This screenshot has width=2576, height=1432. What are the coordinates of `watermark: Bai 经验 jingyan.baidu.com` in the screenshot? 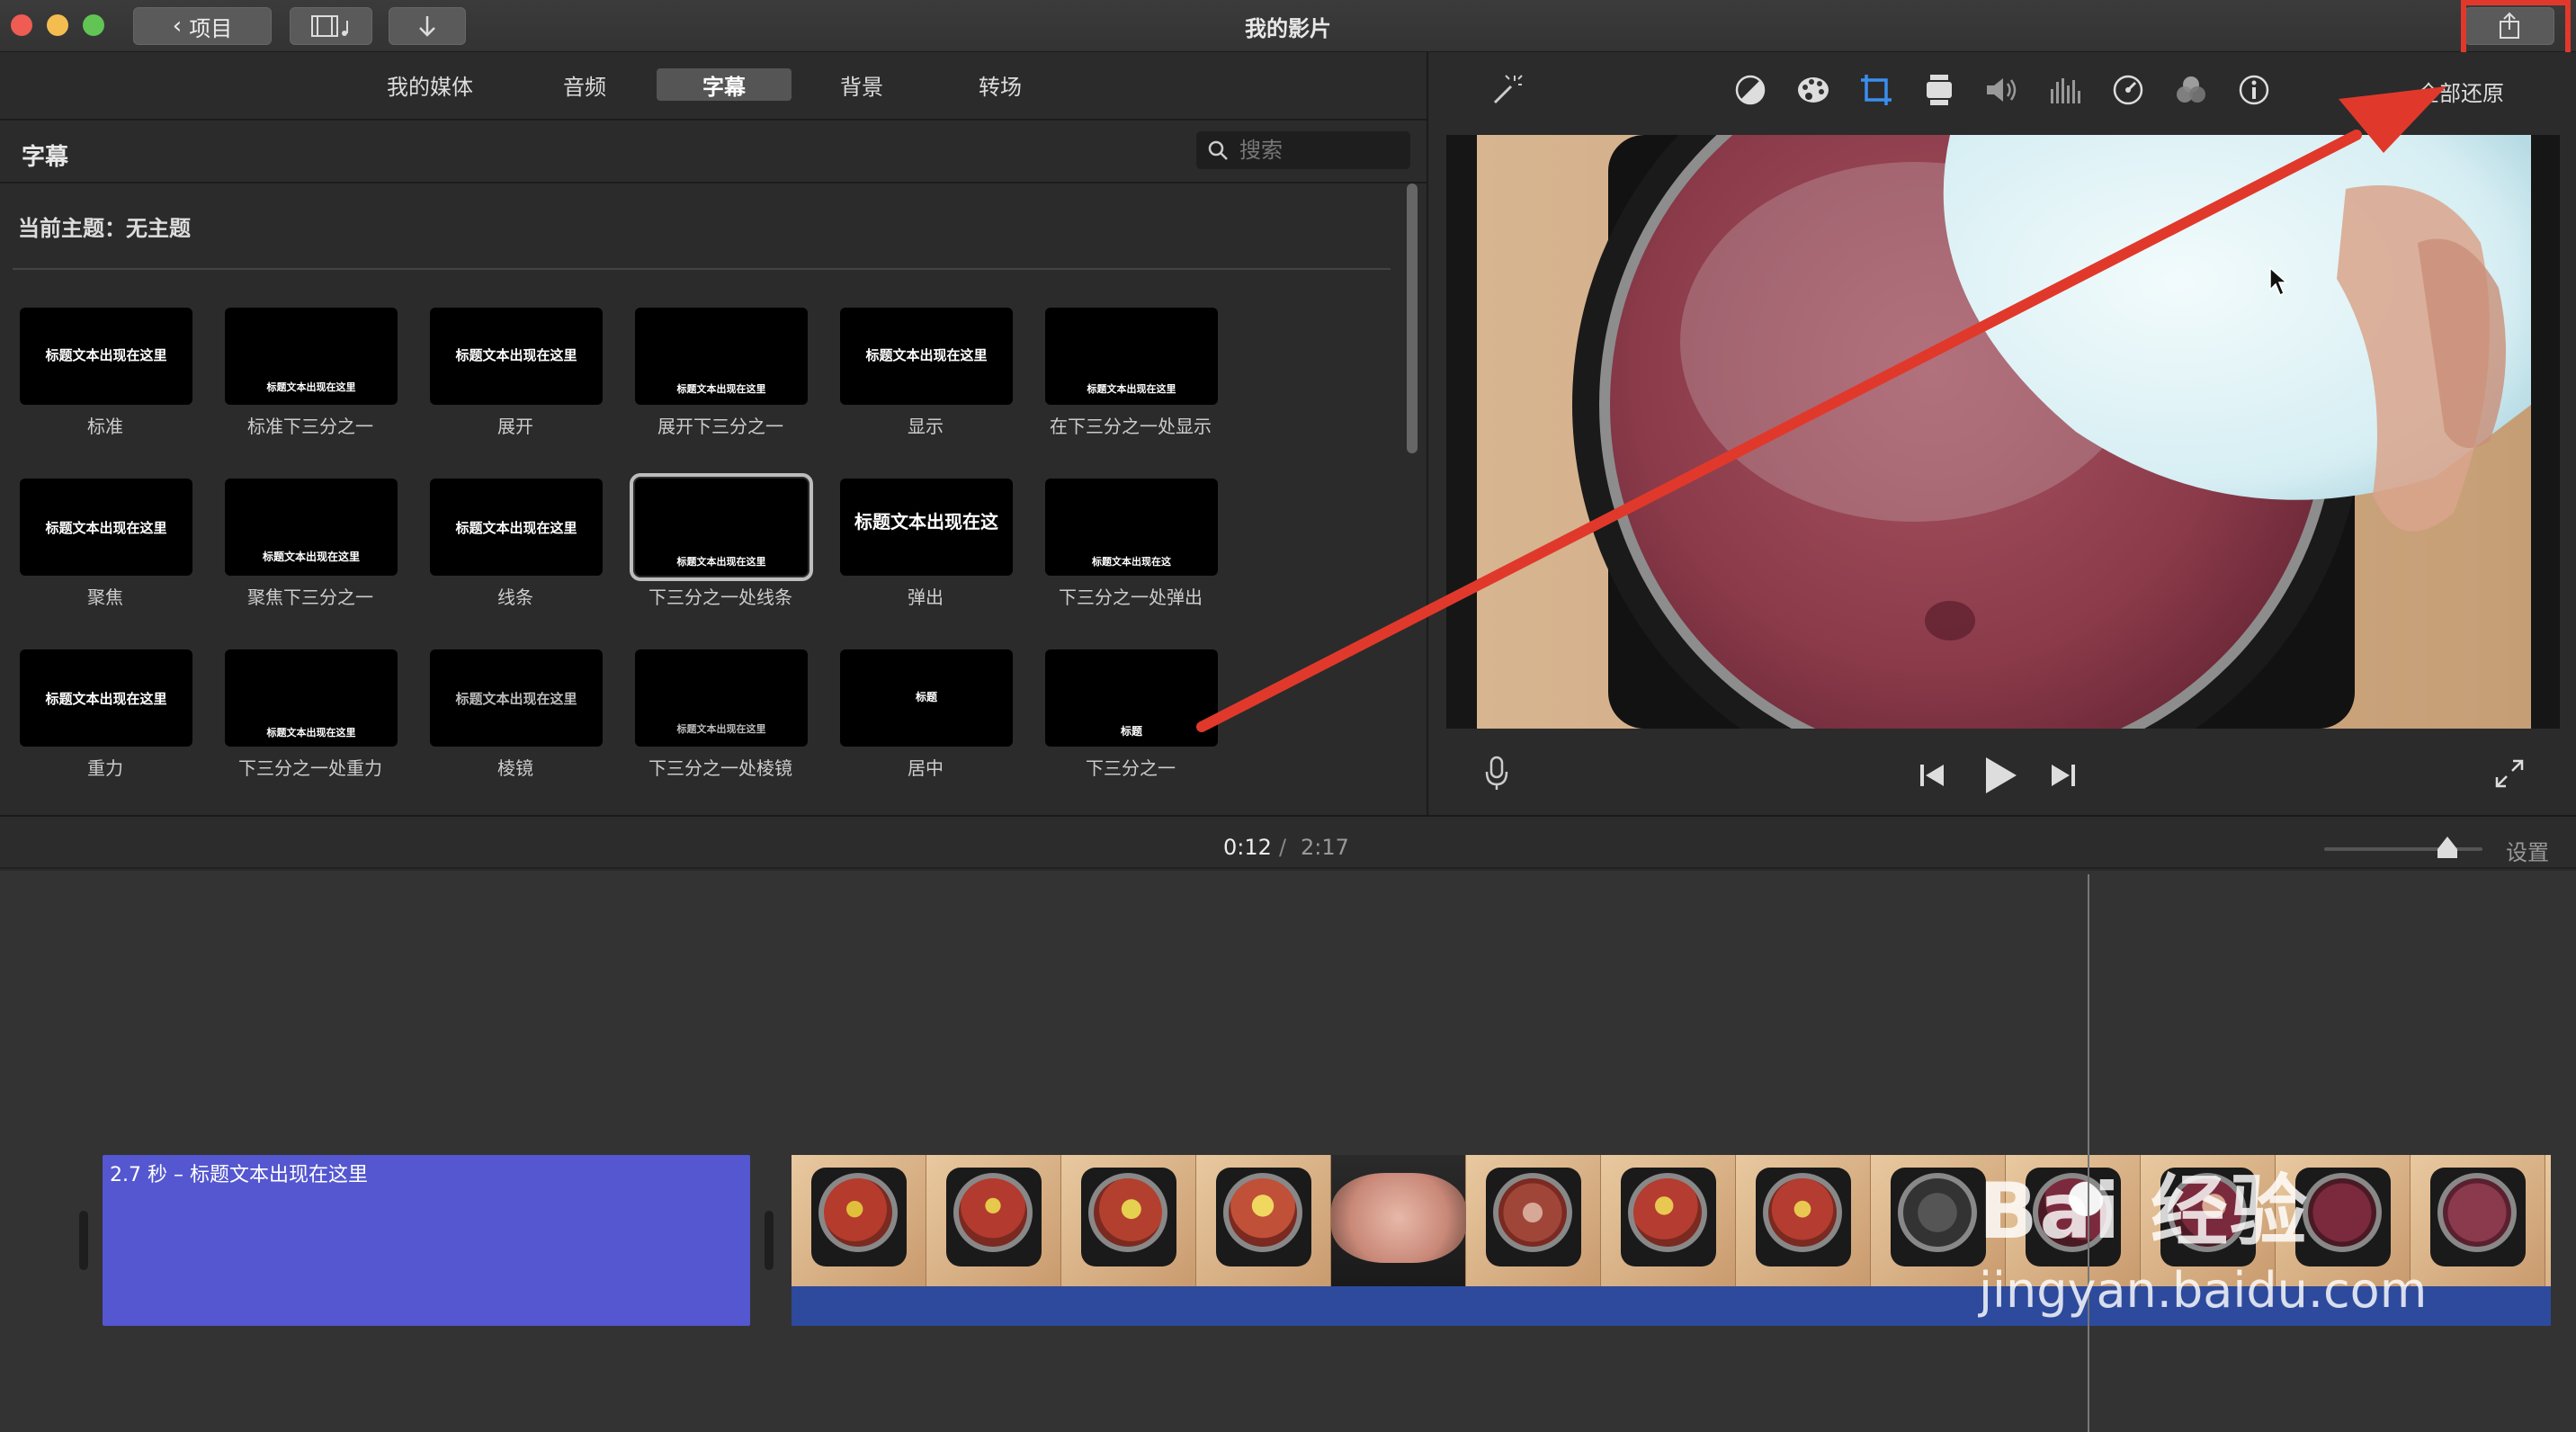 It's located at (2203, 1234).